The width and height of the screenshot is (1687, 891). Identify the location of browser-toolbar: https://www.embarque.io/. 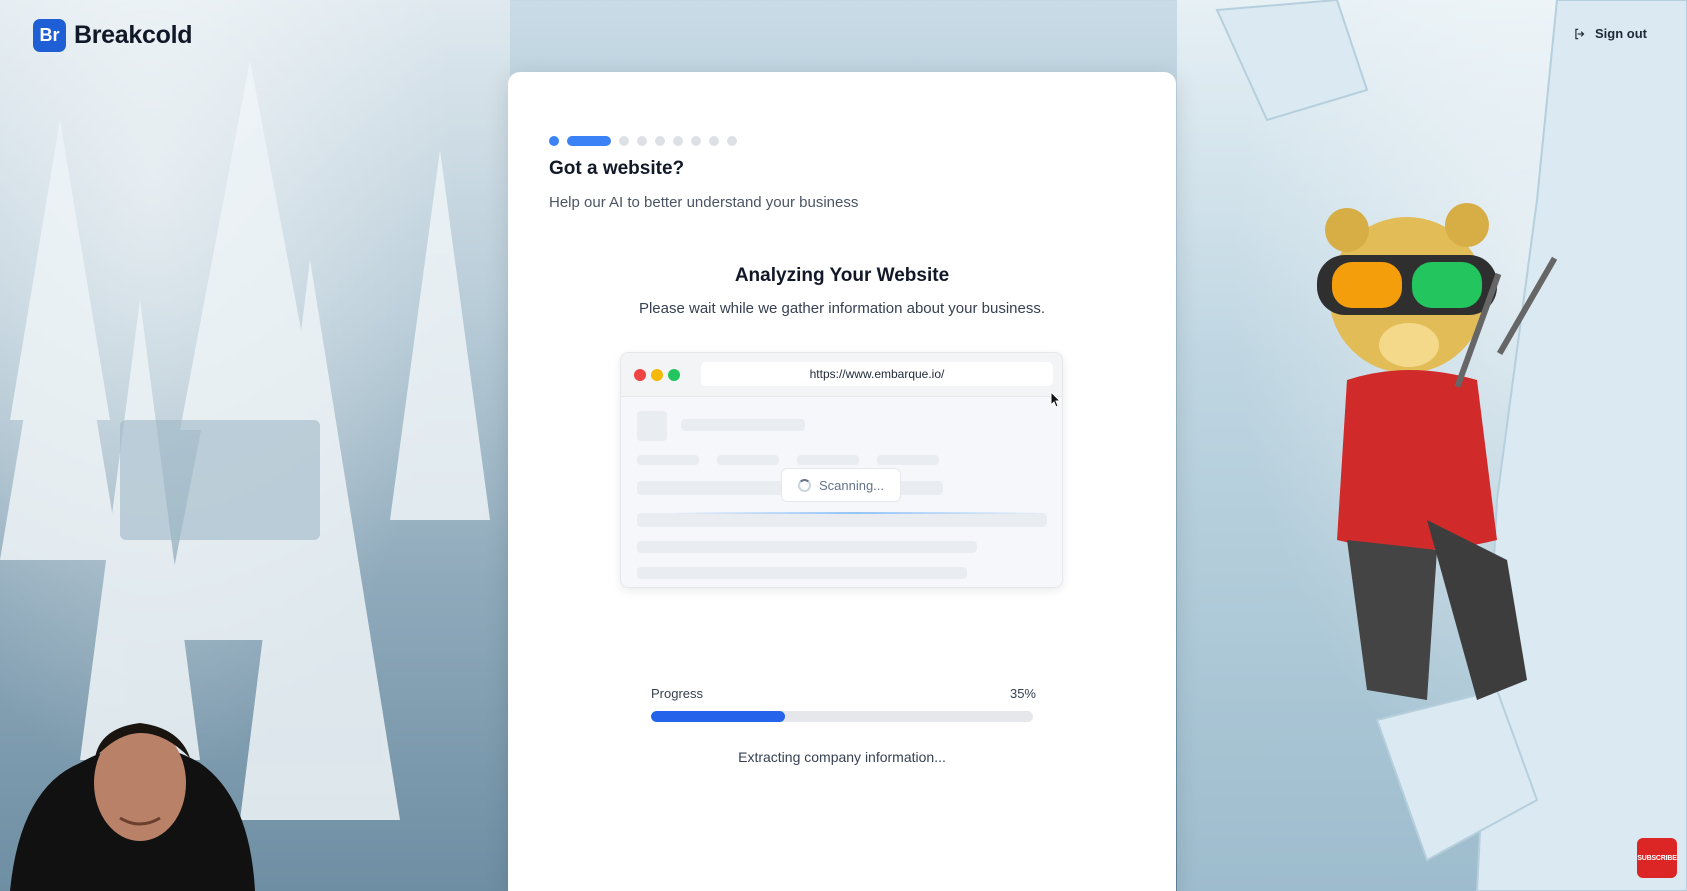
(841, 375).